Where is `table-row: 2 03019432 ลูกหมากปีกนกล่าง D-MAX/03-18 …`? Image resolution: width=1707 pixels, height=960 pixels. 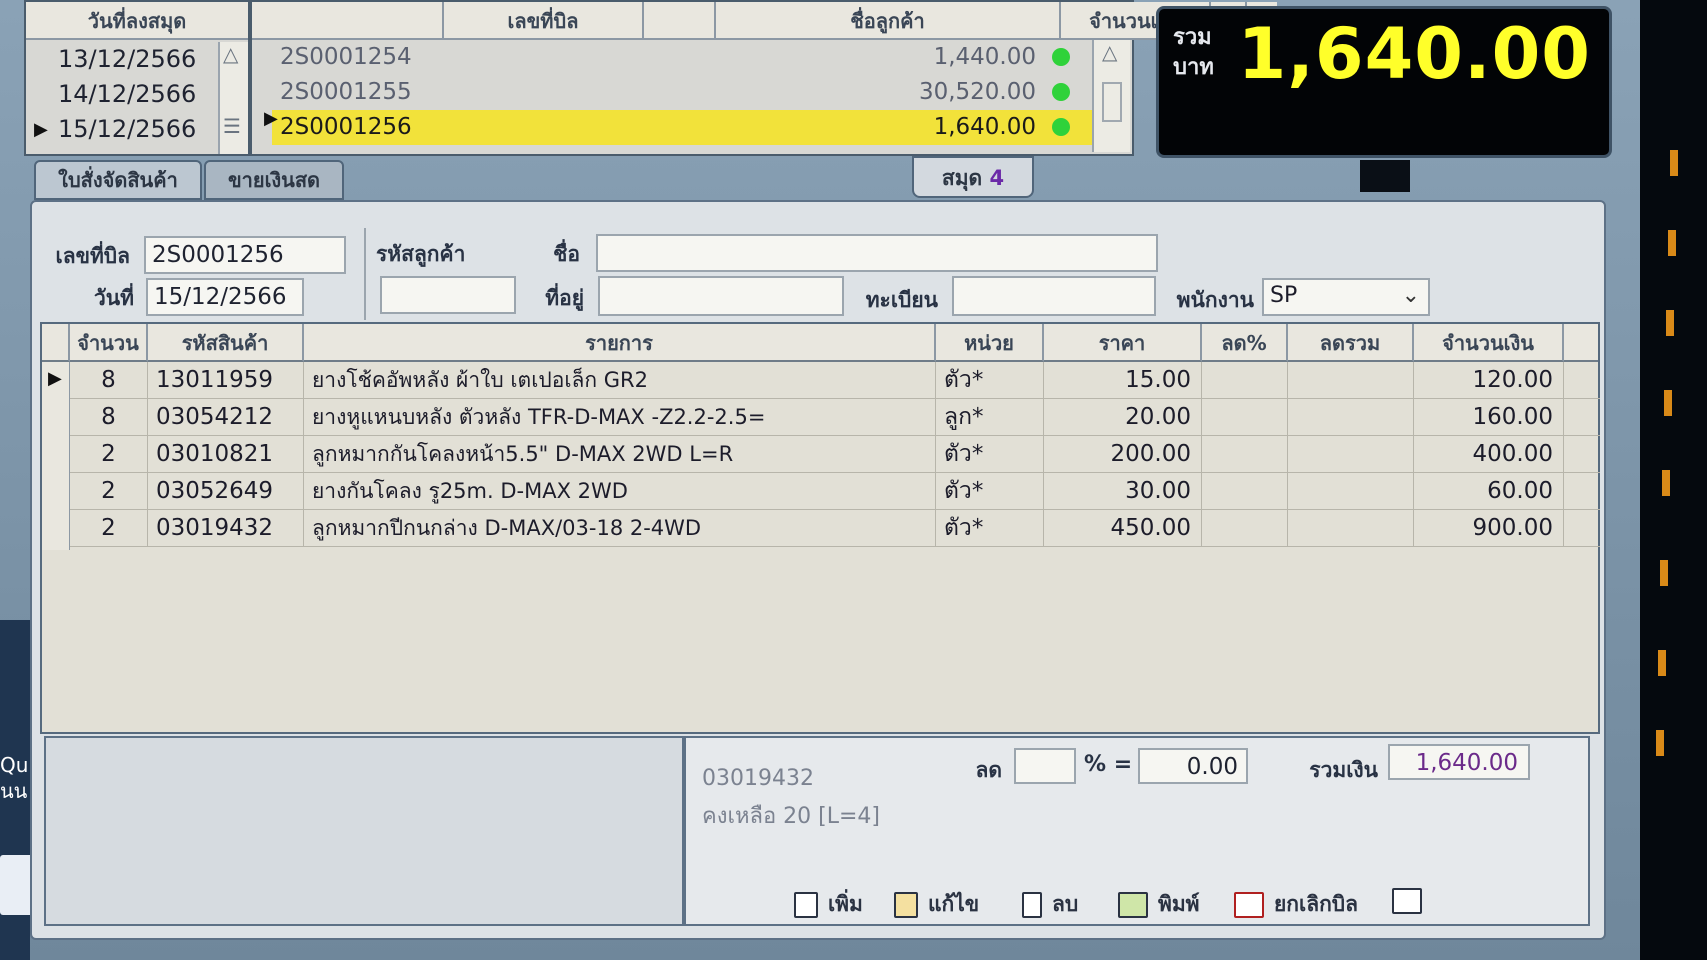 table-row: 2 03019432 ลูกหมากปีกนกล่าง D-MAX/03-18 … is located at coordinates (835, 528).